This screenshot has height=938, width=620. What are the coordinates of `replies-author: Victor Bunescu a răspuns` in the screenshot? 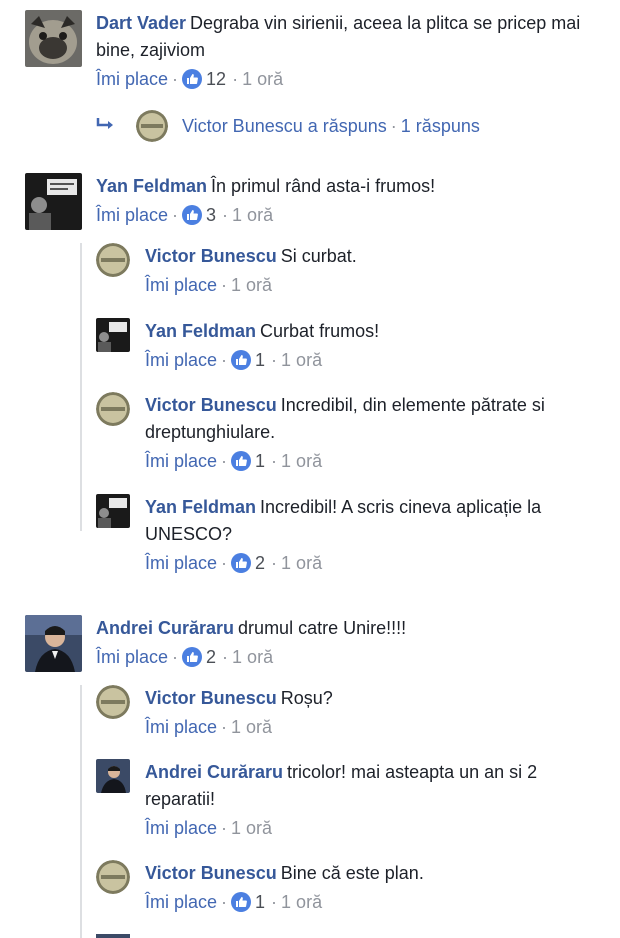 It's located at (284, 126).